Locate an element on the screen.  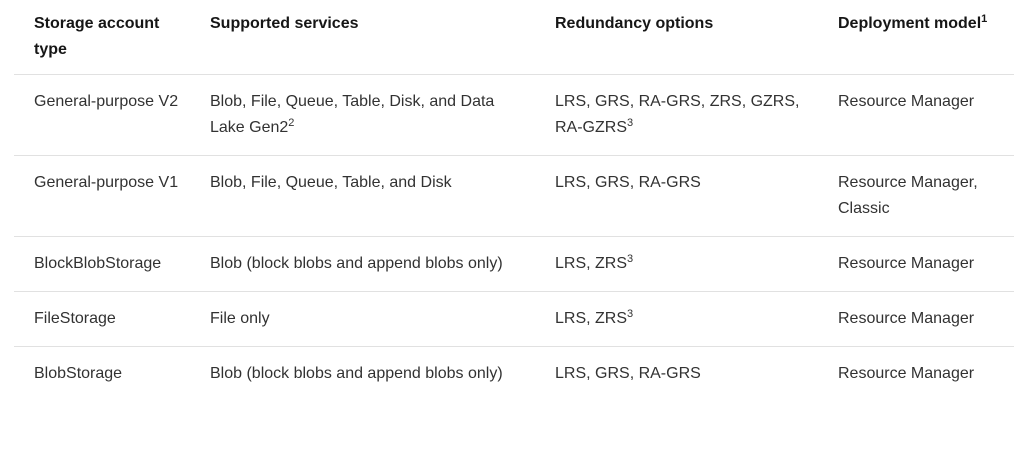
header-storage-account-type: Storage account type is located at coordinates (102, 37).